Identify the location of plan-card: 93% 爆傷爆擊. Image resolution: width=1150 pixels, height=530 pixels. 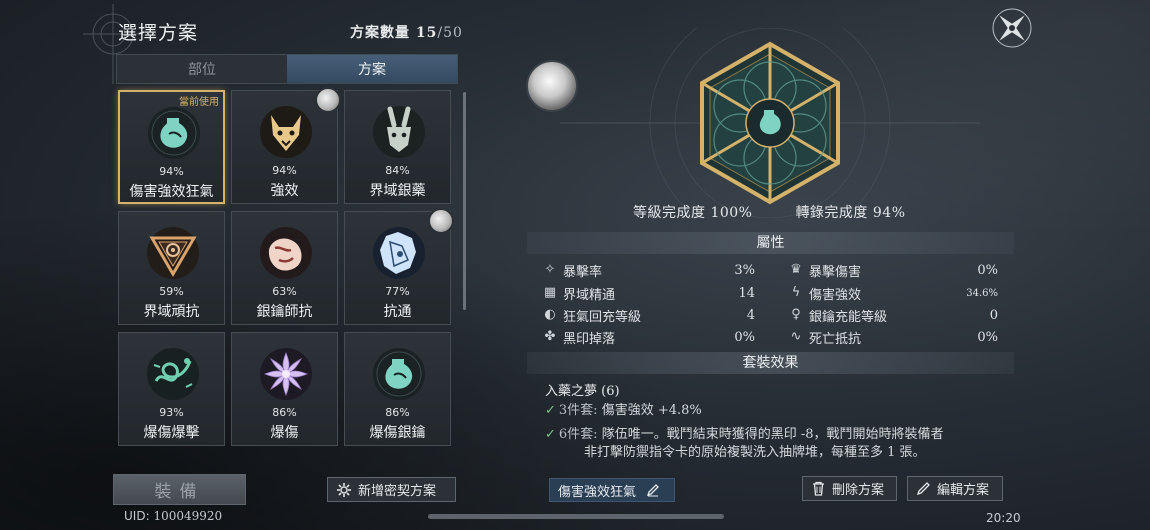
(171, 389).